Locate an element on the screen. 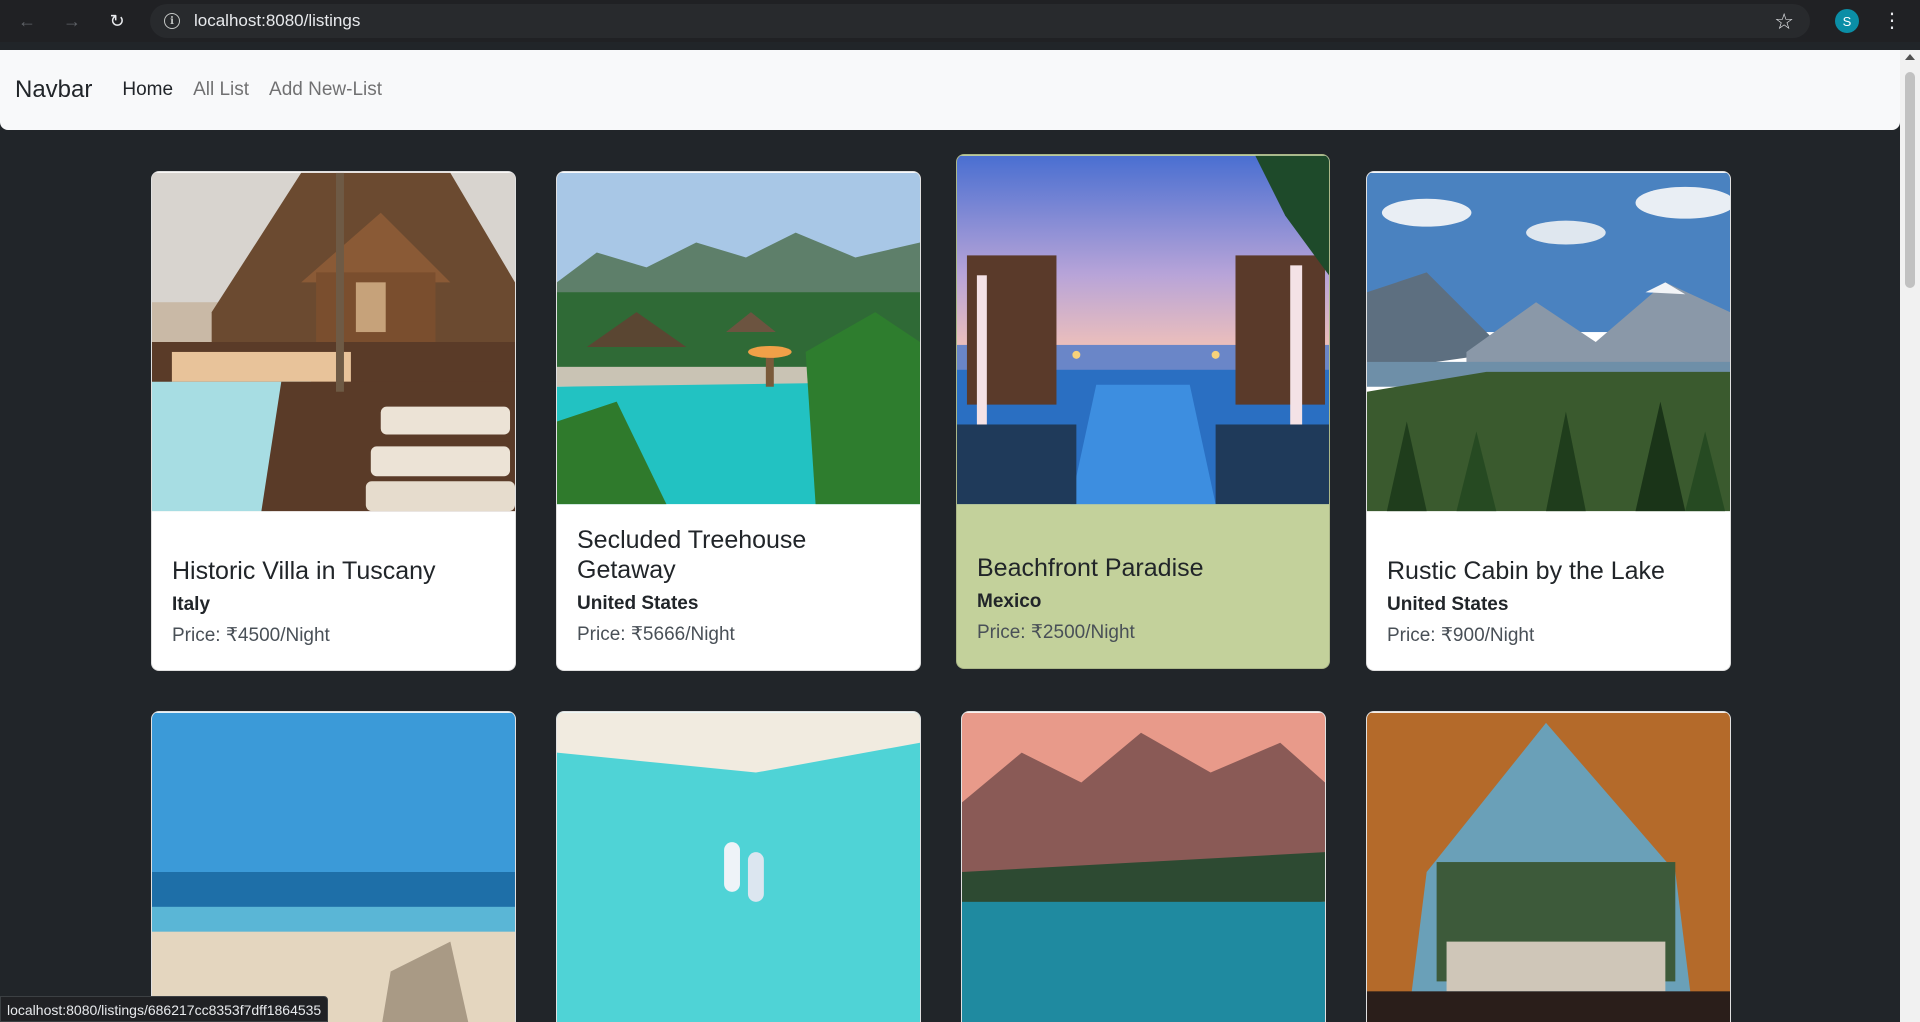  listing-country: Italy is located at coordinates (191, 604).